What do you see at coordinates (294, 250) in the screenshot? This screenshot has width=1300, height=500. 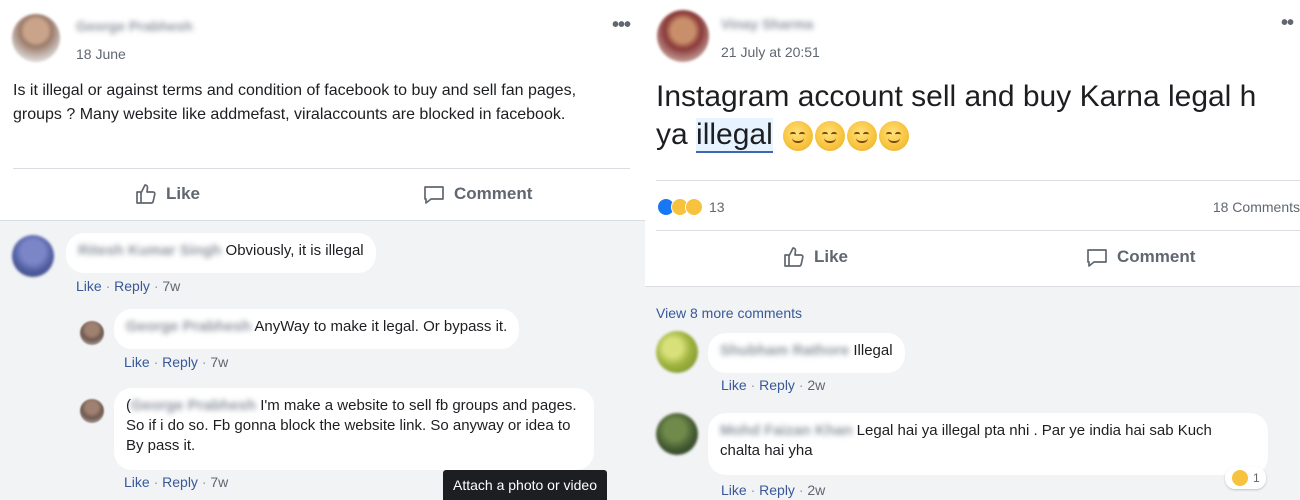 I see `comment-text: Obviously, it is illegal` at bounding box center [294, 250].